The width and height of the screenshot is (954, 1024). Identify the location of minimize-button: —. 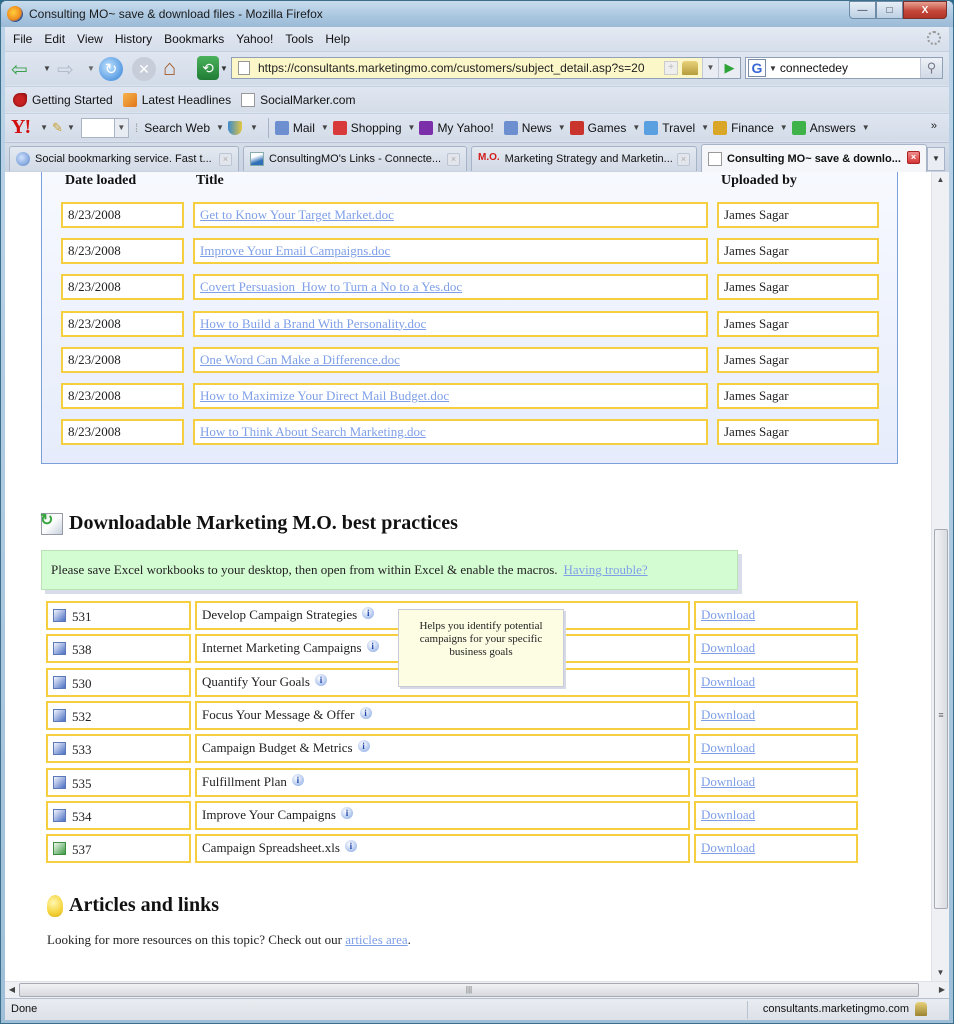
(862, 10).